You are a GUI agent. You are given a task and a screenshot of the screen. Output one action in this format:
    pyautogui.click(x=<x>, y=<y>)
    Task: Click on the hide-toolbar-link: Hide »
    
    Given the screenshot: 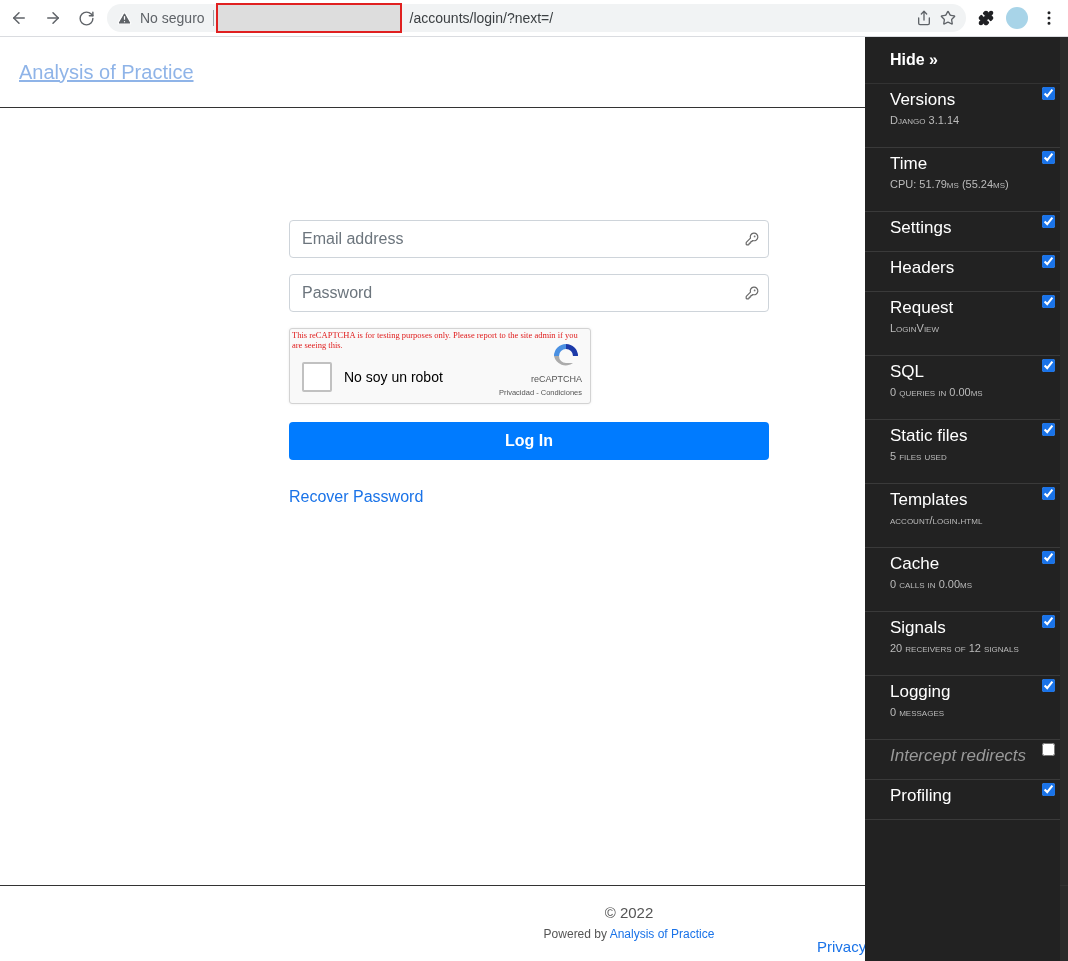 What is the action you would take?
    pyautogui.click(x=914, y=60)
    